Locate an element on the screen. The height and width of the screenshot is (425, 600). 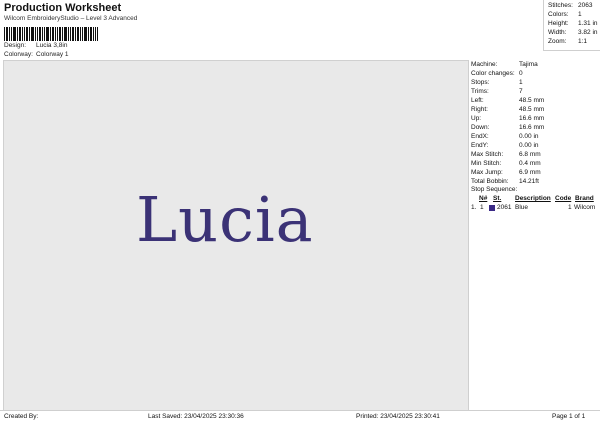
worksheet-title: Production Worksheet is located at coordinates (63, 8).